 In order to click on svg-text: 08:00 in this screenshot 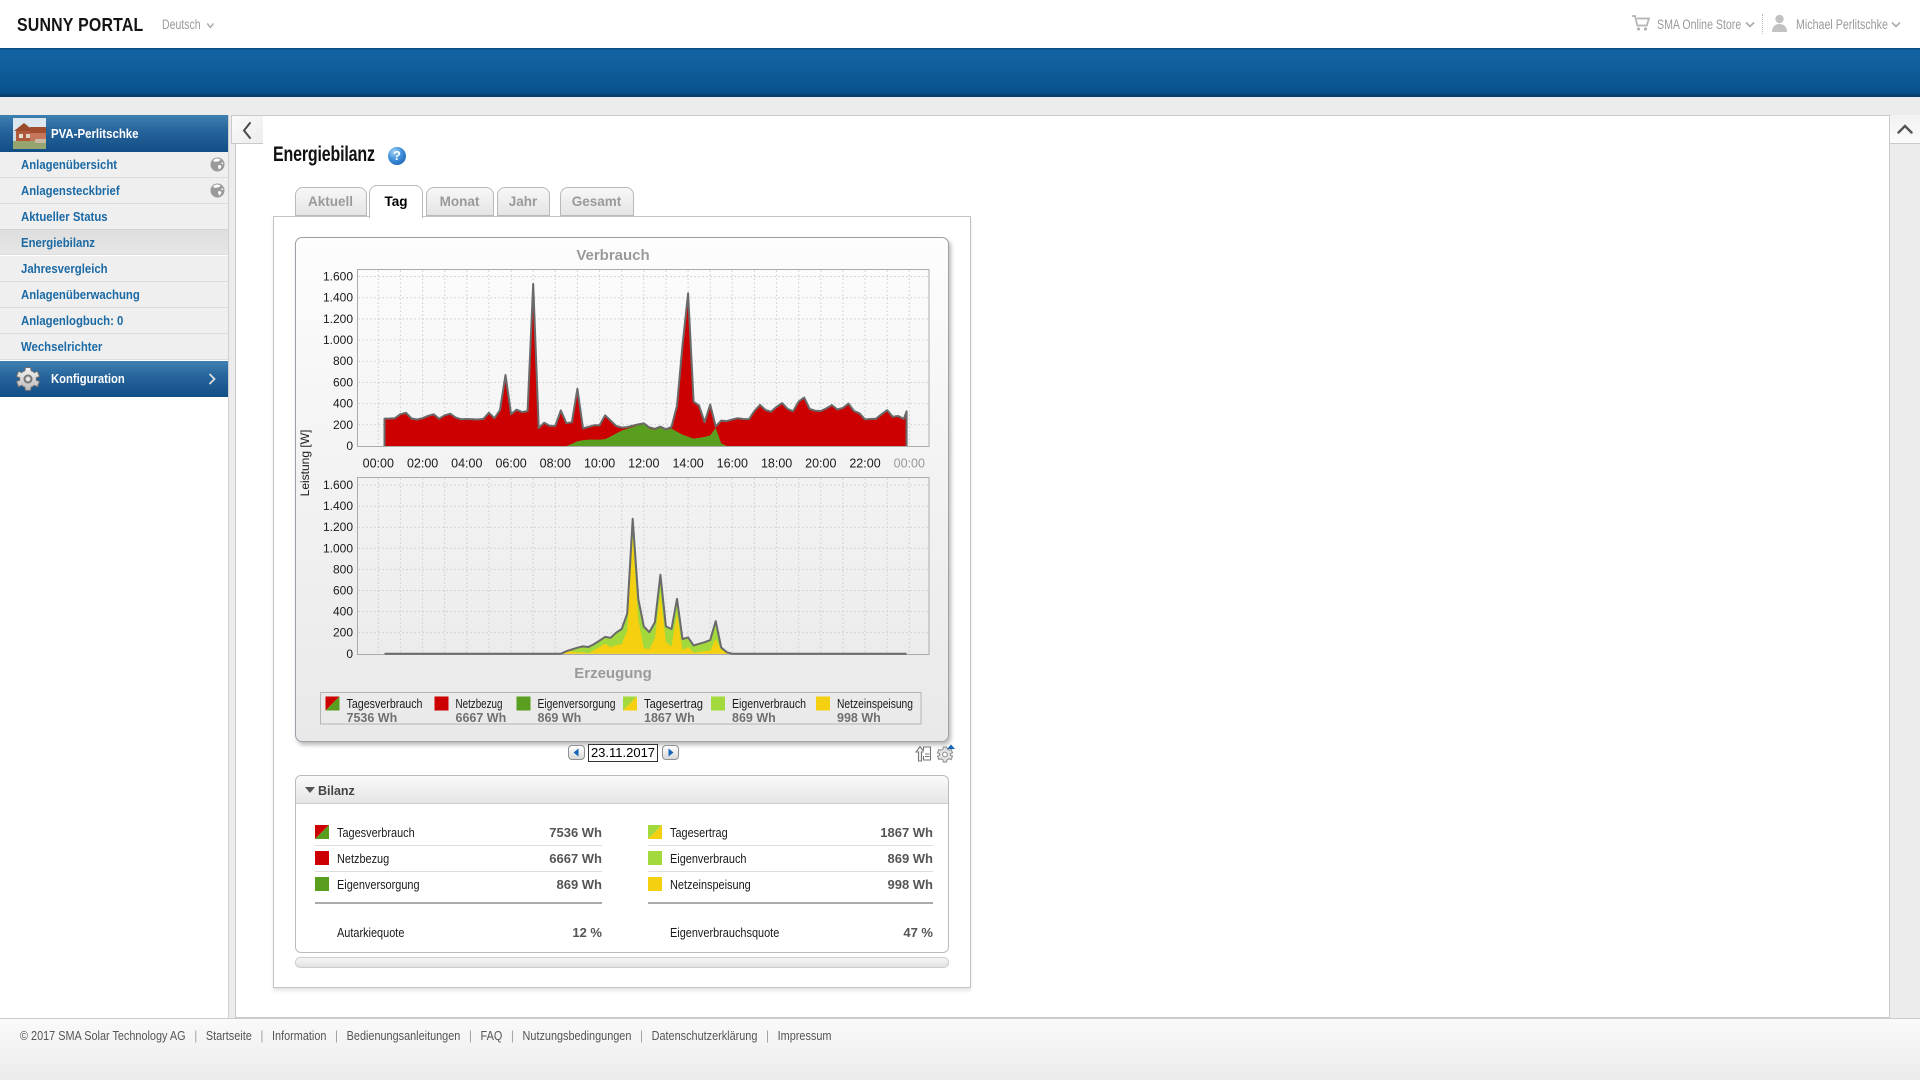, I will do `click(554, 463)`.